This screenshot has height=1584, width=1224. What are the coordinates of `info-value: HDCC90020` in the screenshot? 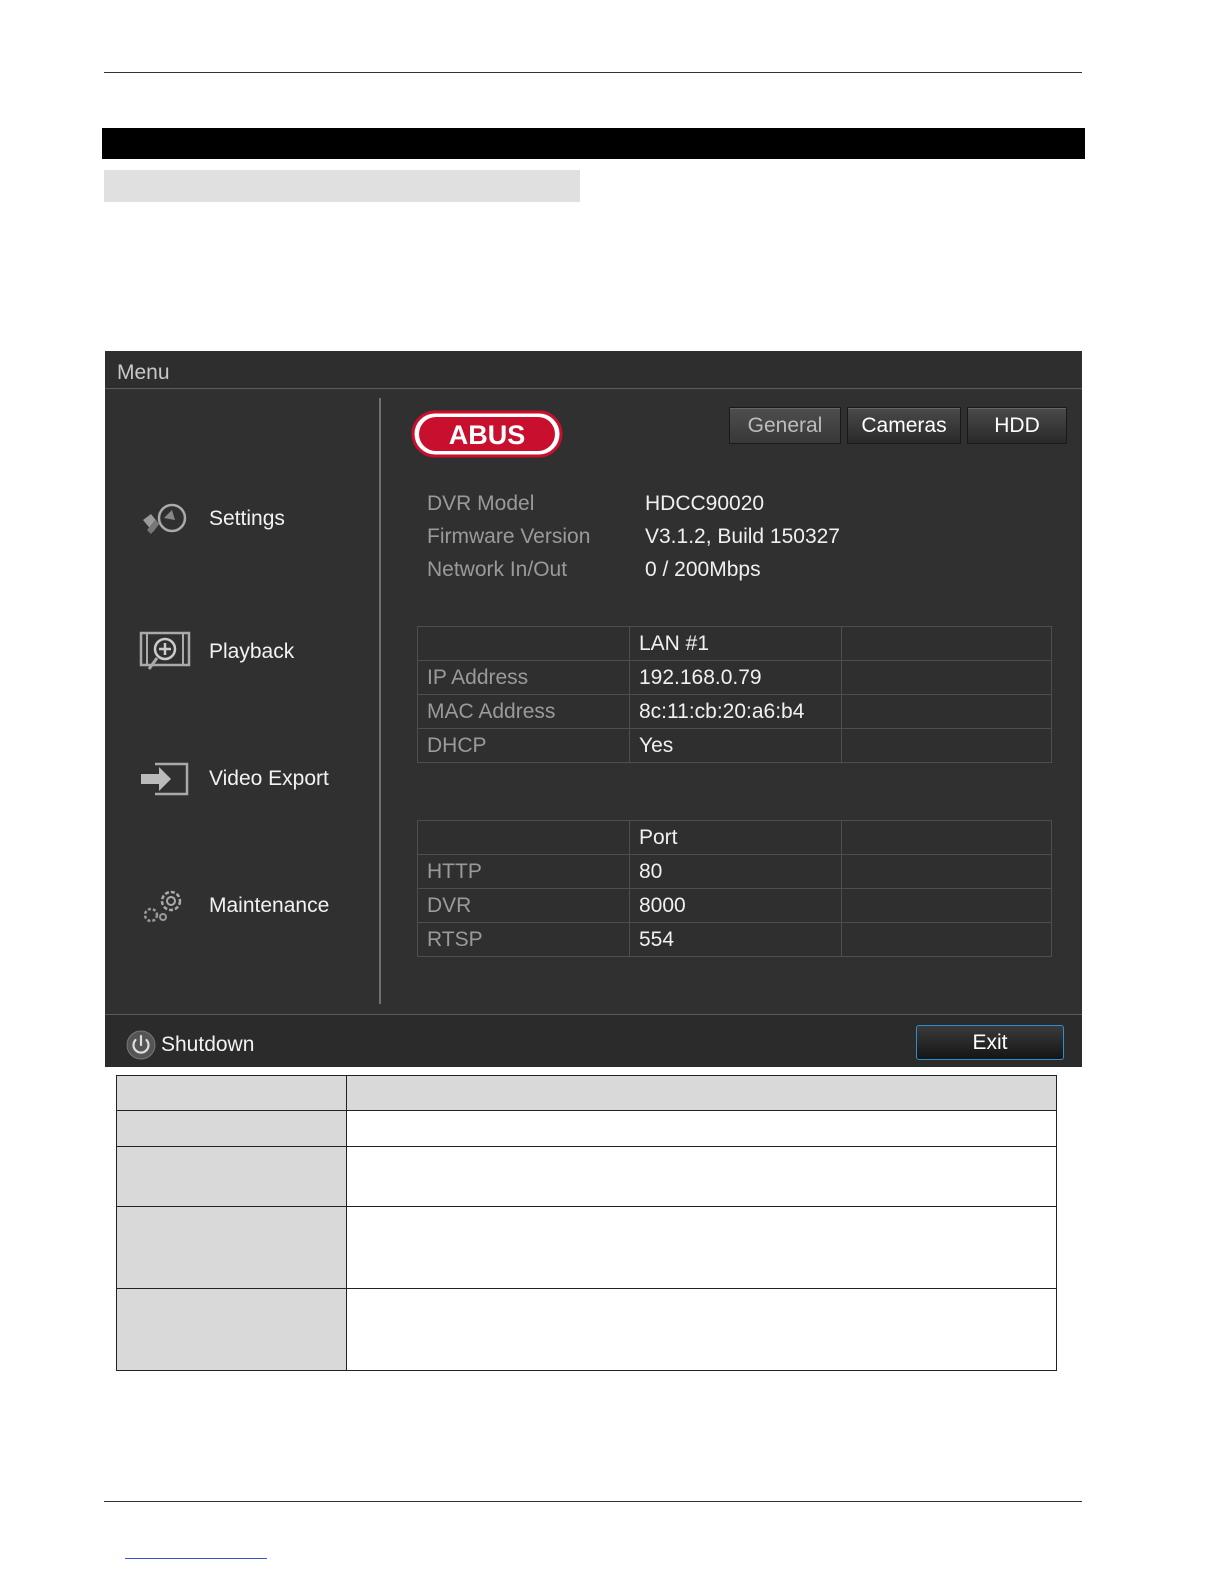 It's located at (705, 503).